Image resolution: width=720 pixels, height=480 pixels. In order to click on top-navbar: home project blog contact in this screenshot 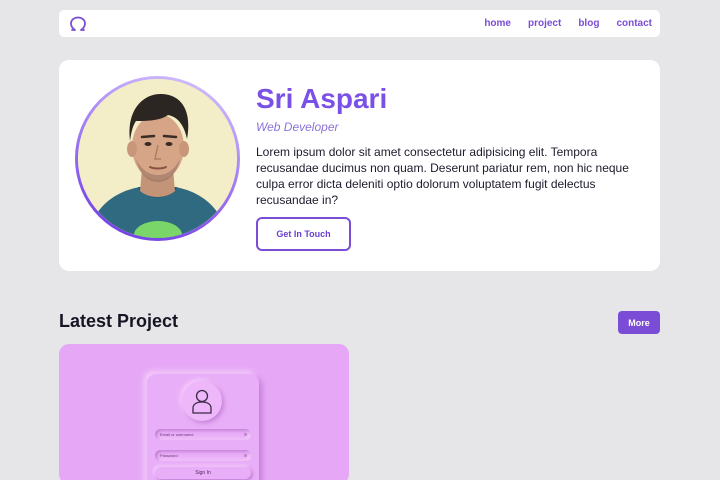, I will do `click(359, 23)`.